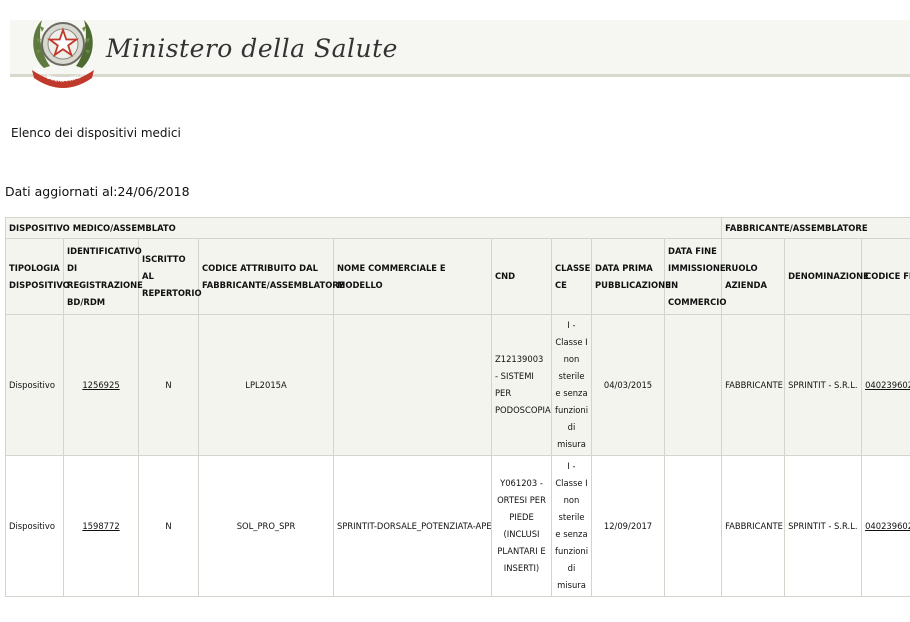 The height and width of the screenshot is (622, 910). What do you see at coordinates (96, 133) in the screenshot?
I see `page-title: Elenco dei dispositivi medici` at bounding box center [96, 133].